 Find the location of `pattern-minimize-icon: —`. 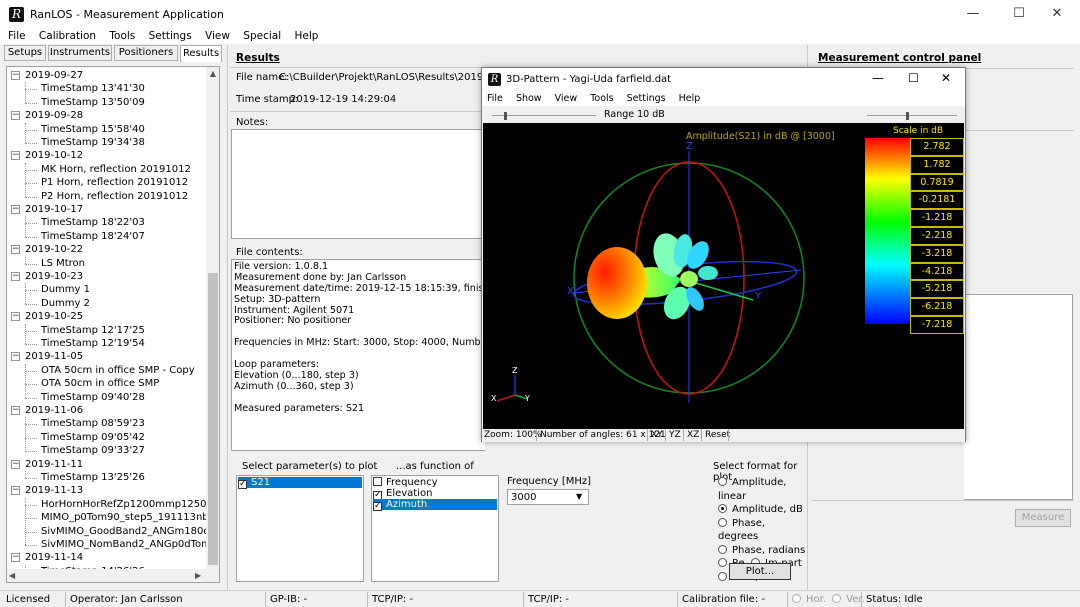

pattern-minimize-icon: — is located at coordinates (878, 78).